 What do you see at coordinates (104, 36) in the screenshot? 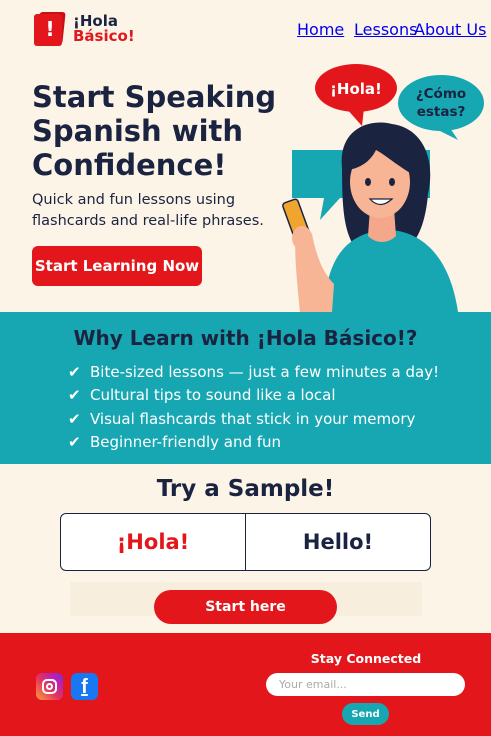
I see `brand-name-line2: Básico!` at bounding box center [104, 36].